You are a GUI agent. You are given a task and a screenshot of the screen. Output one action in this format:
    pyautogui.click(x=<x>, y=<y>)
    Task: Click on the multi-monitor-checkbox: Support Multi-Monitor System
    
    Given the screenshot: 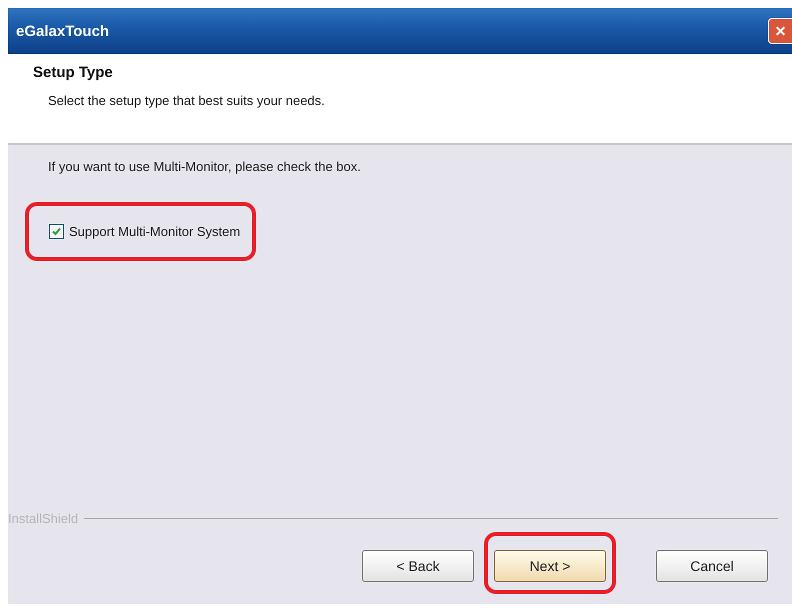 What is the action you would take?
    pyautogui.click(x=144, y=231)
    